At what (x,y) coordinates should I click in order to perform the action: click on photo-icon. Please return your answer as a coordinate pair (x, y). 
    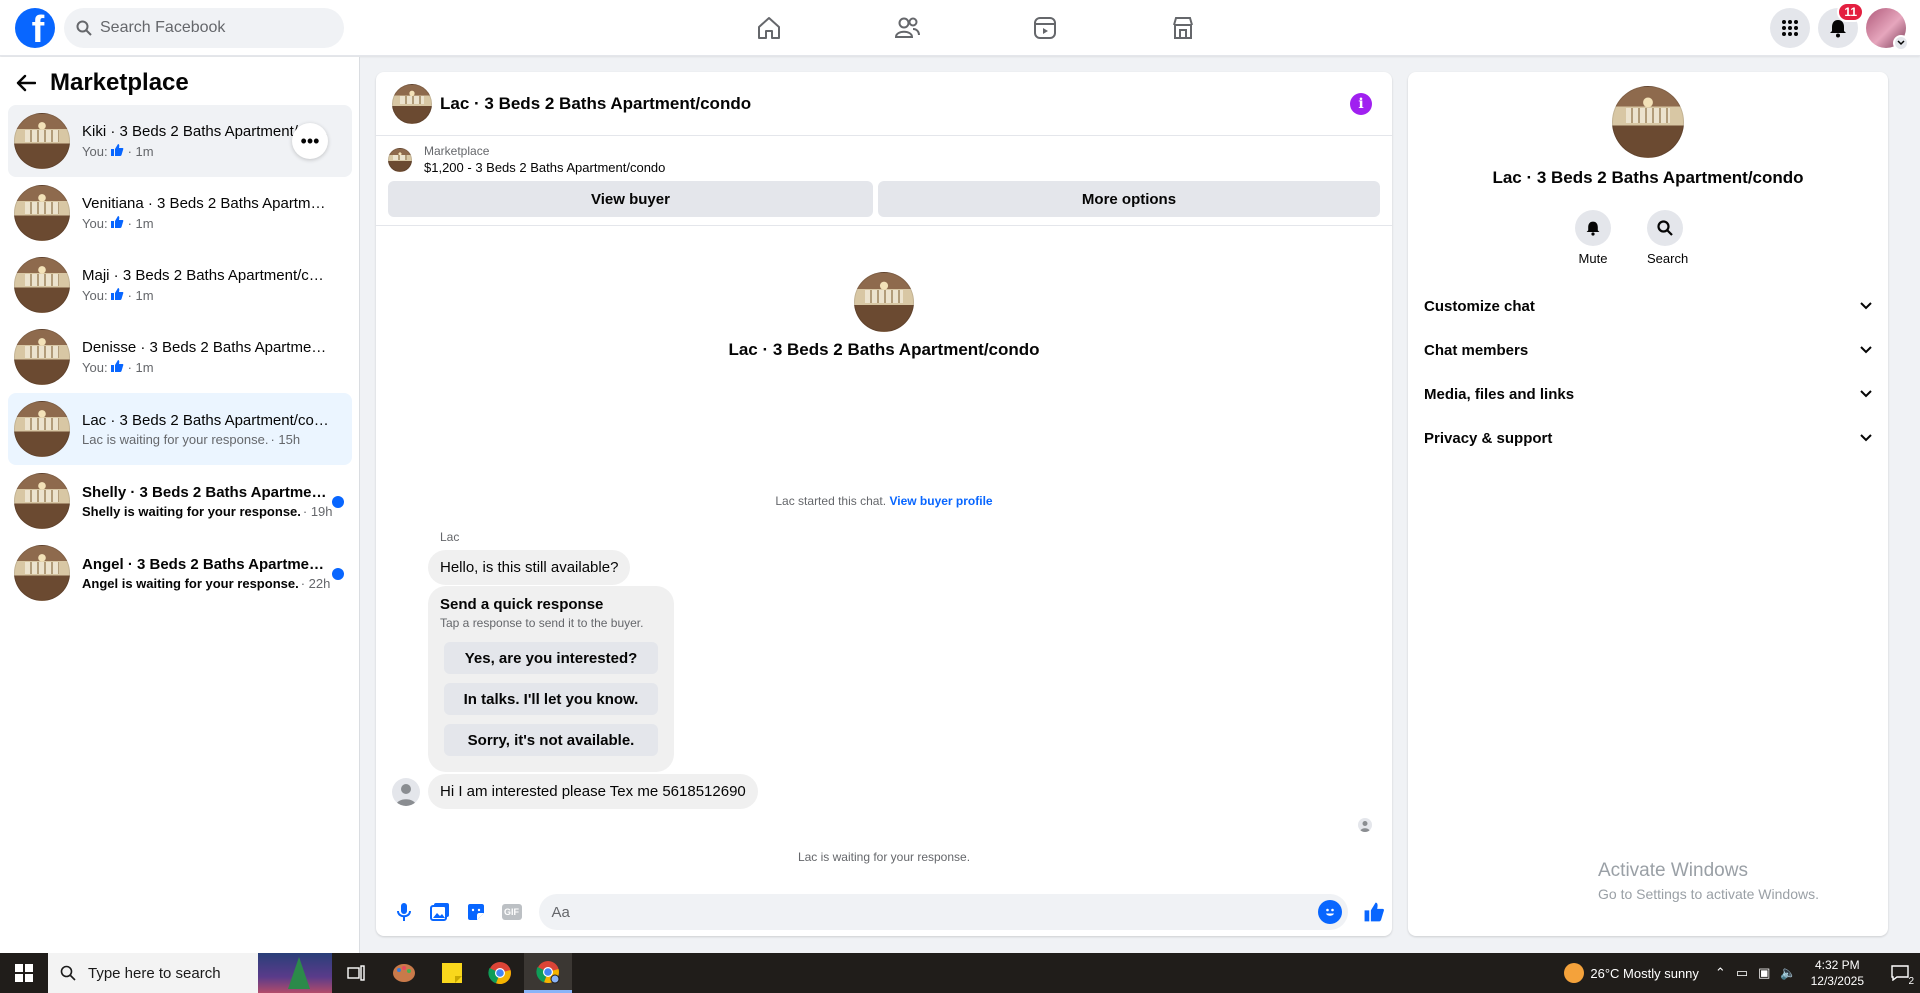
    Looking at the image, I should click on (440, 912).